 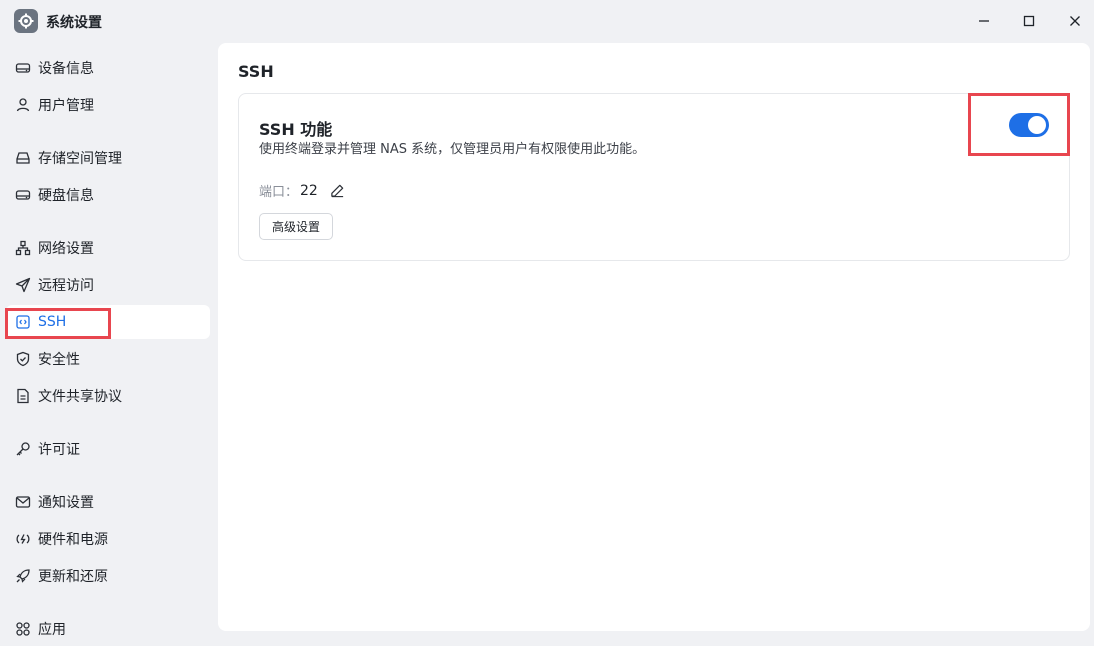 I want to click on ssh-card-title: SSH 功能, so click(x=296, y=129).